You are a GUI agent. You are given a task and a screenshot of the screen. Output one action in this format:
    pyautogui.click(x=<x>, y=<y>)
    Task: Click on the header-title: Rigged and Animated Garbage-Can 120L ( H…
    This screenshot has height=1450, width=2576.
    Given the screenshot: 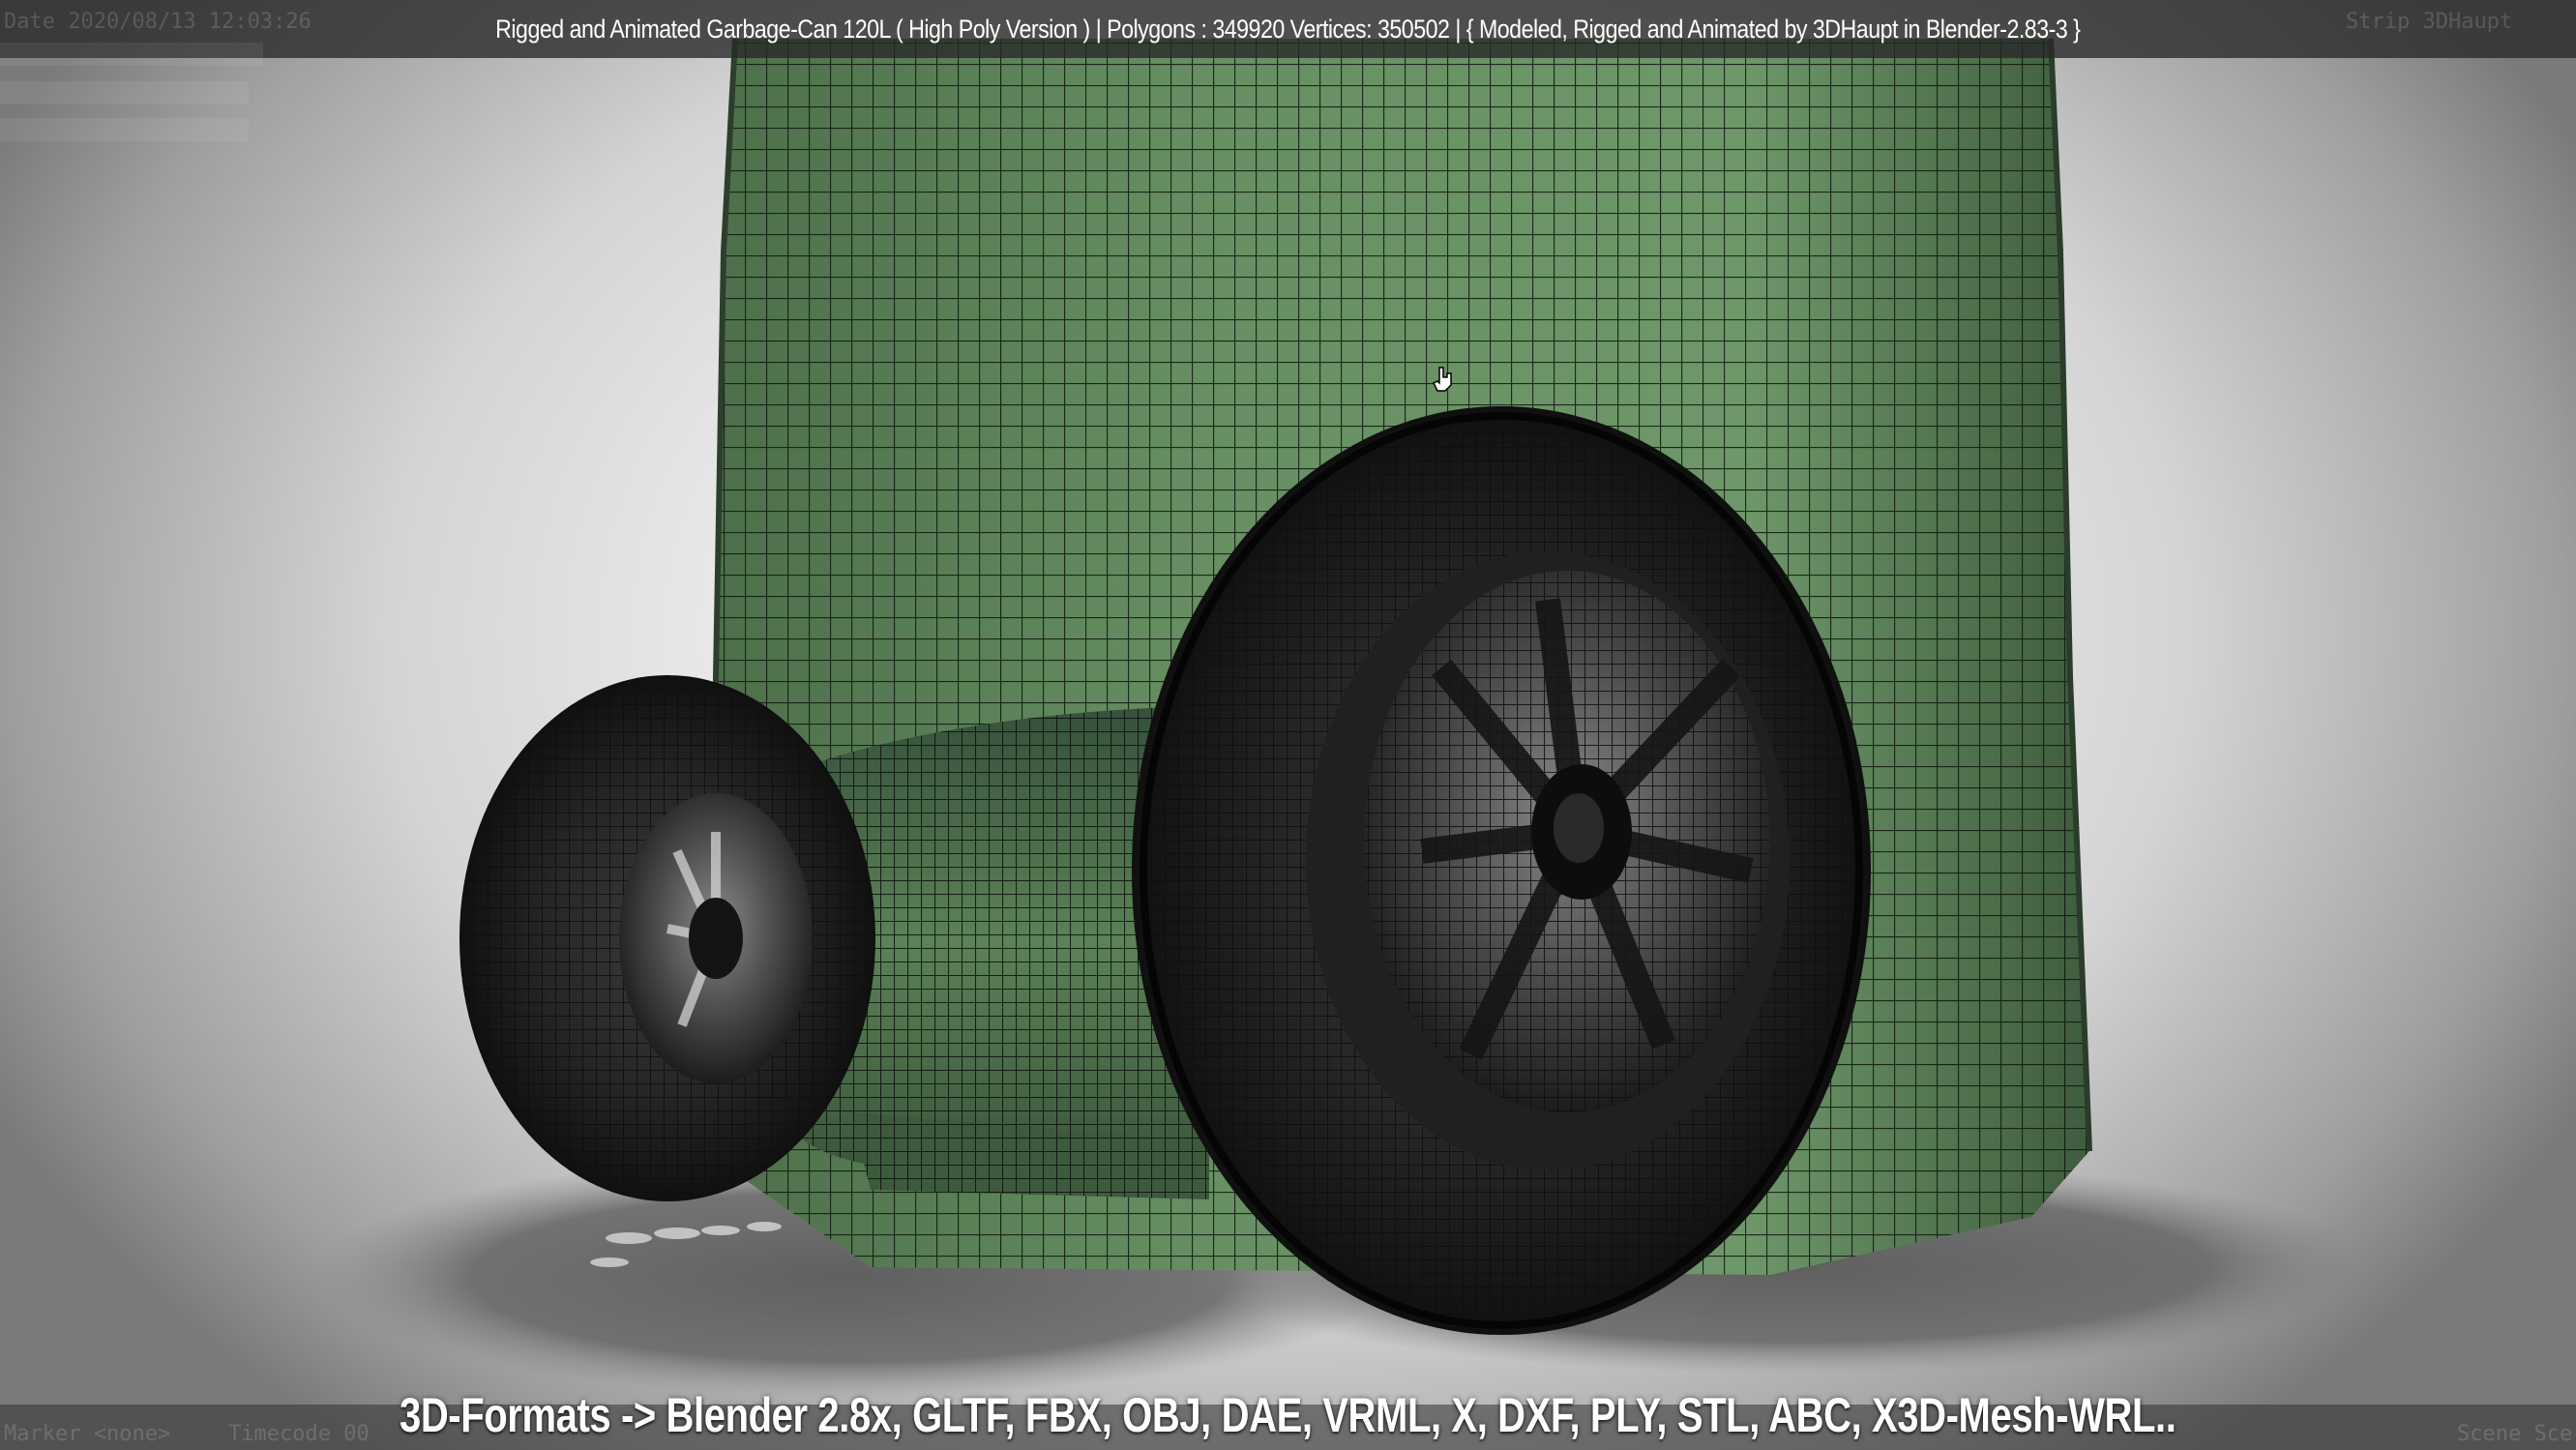 What is the action you would take?
    pyautogui.click(x=1288, y=29)
    